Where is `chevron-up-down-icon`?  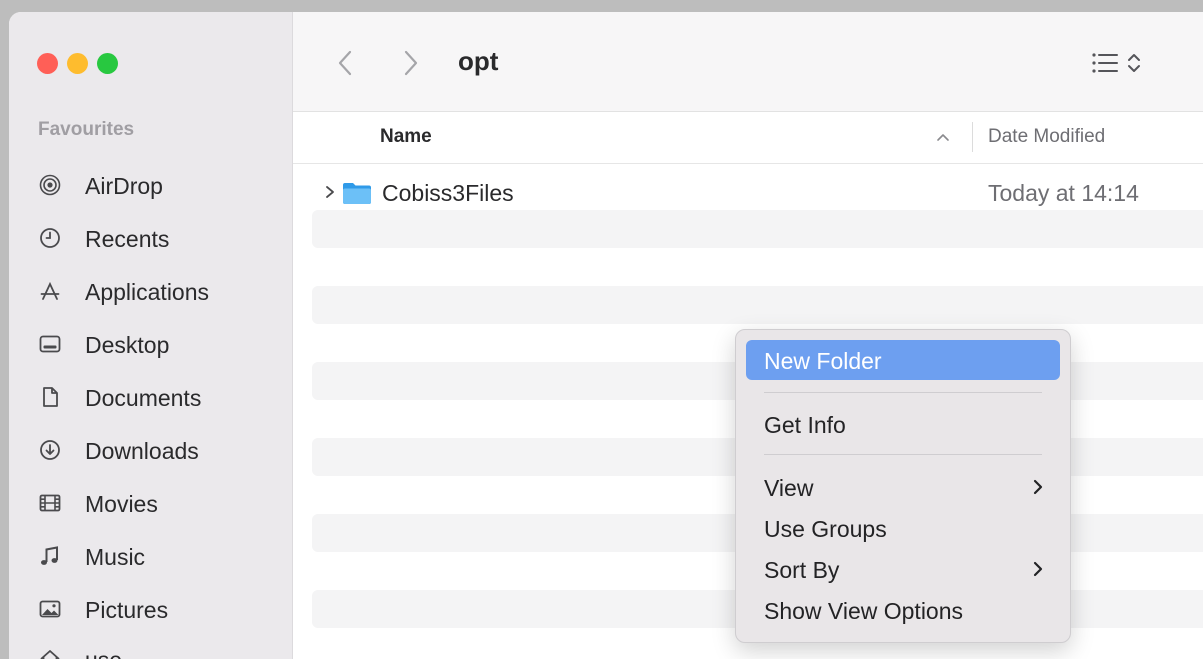
chevron-up-down-icon is located at coordinates (1134, 63).